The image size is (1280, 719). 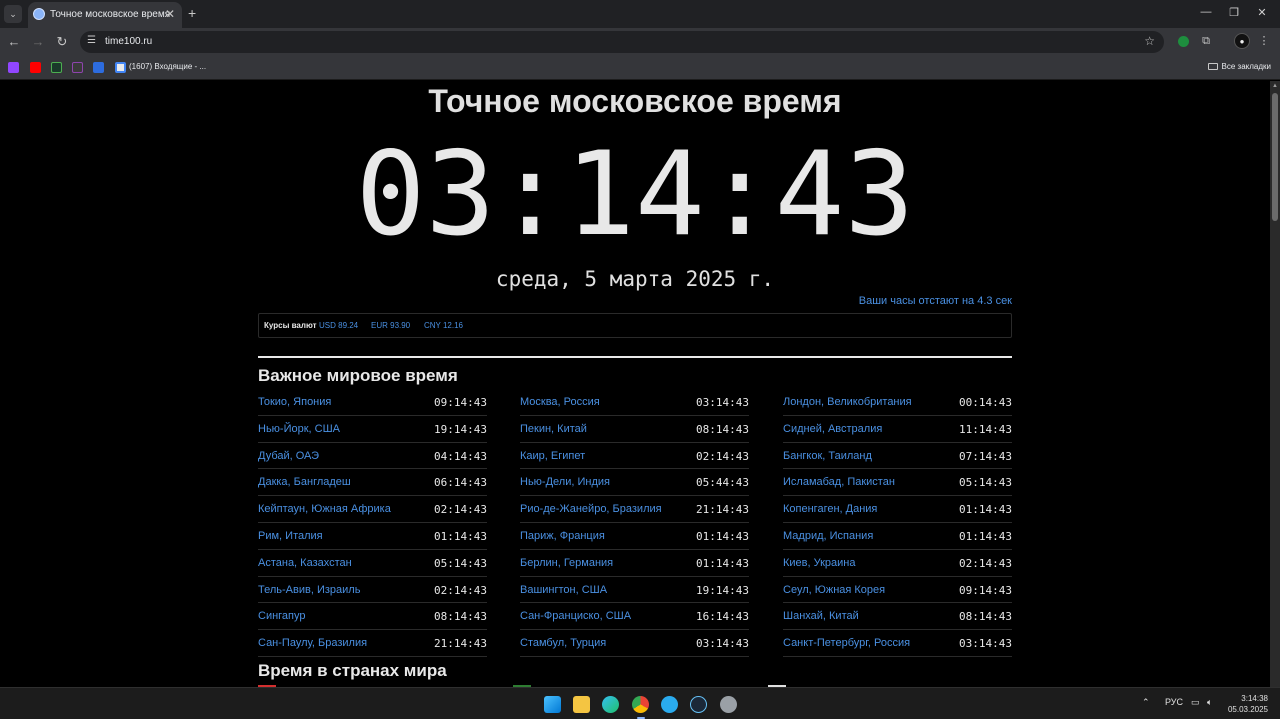 I want to click on city-time-row: Нью-Йорк, США 19:14:43, so click(x=372, y=429).